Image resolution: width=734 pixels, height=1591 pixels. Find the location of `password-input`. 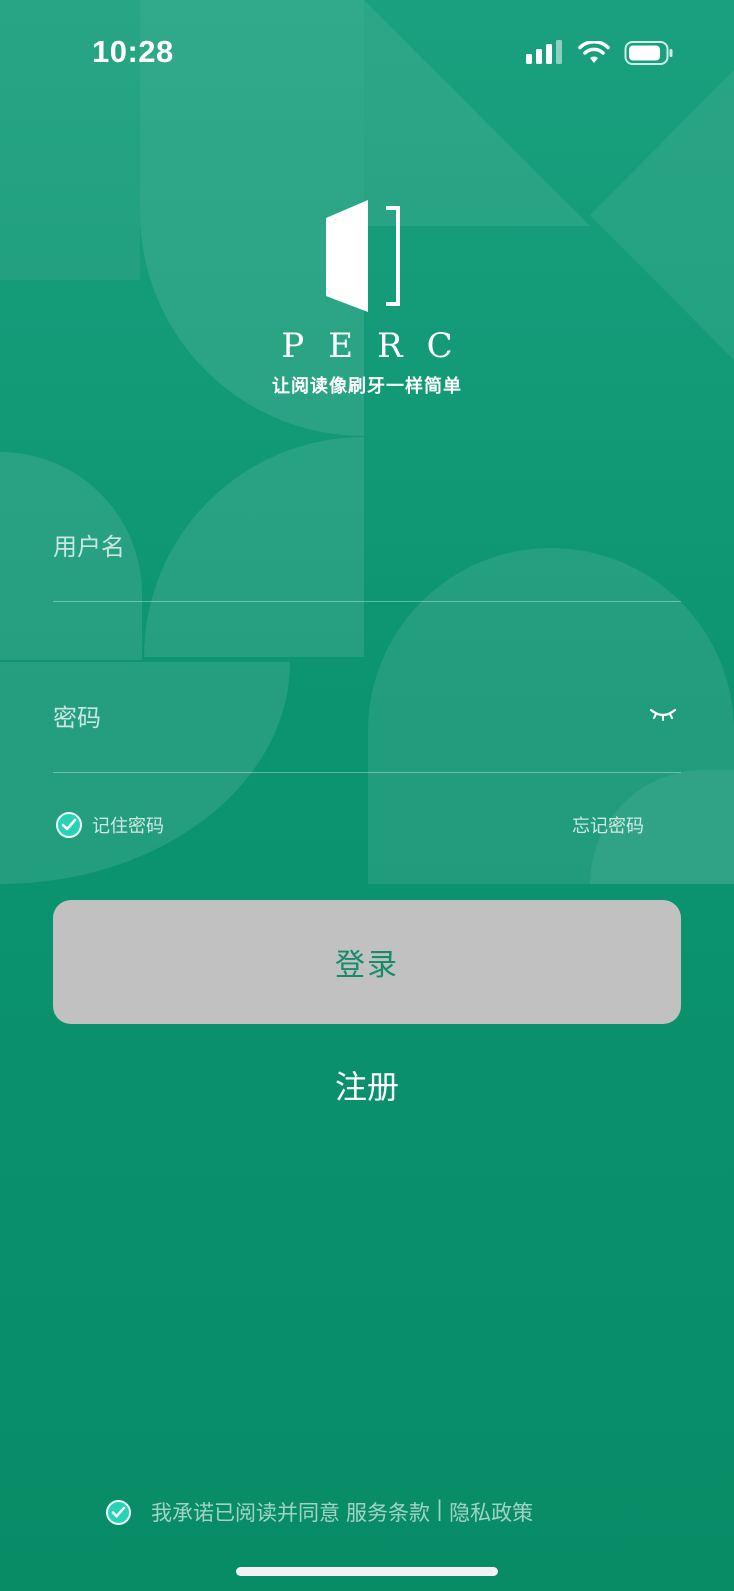

password-input is located at coordinates (333, 718).